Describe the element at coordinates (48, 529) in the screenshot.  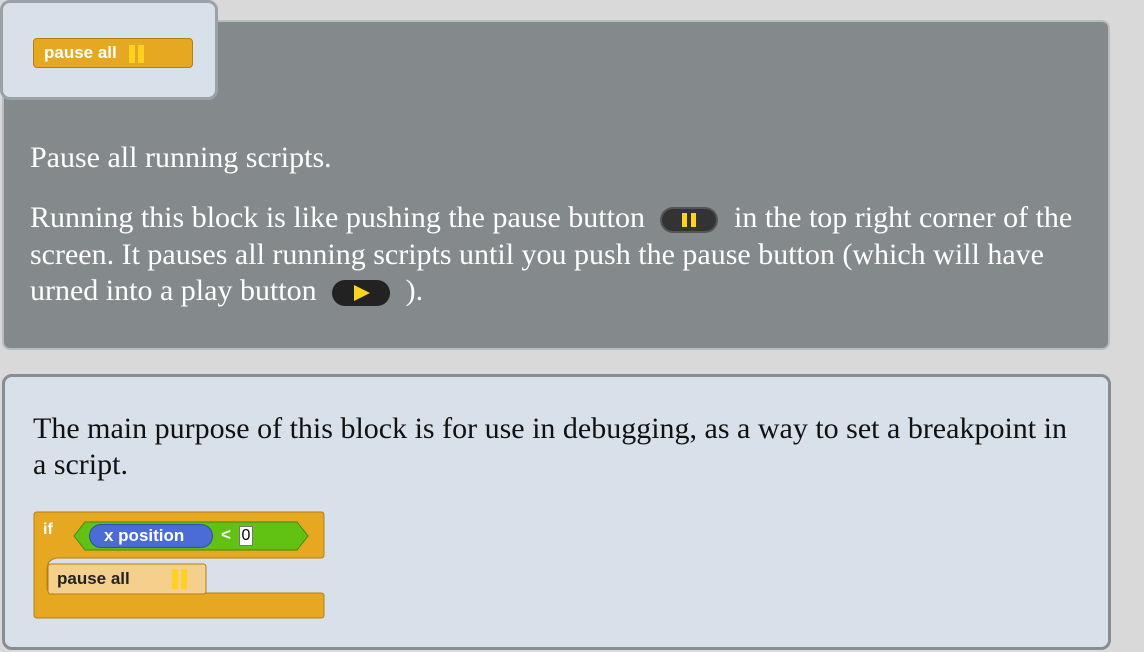
I see `if-label: if` at that location.